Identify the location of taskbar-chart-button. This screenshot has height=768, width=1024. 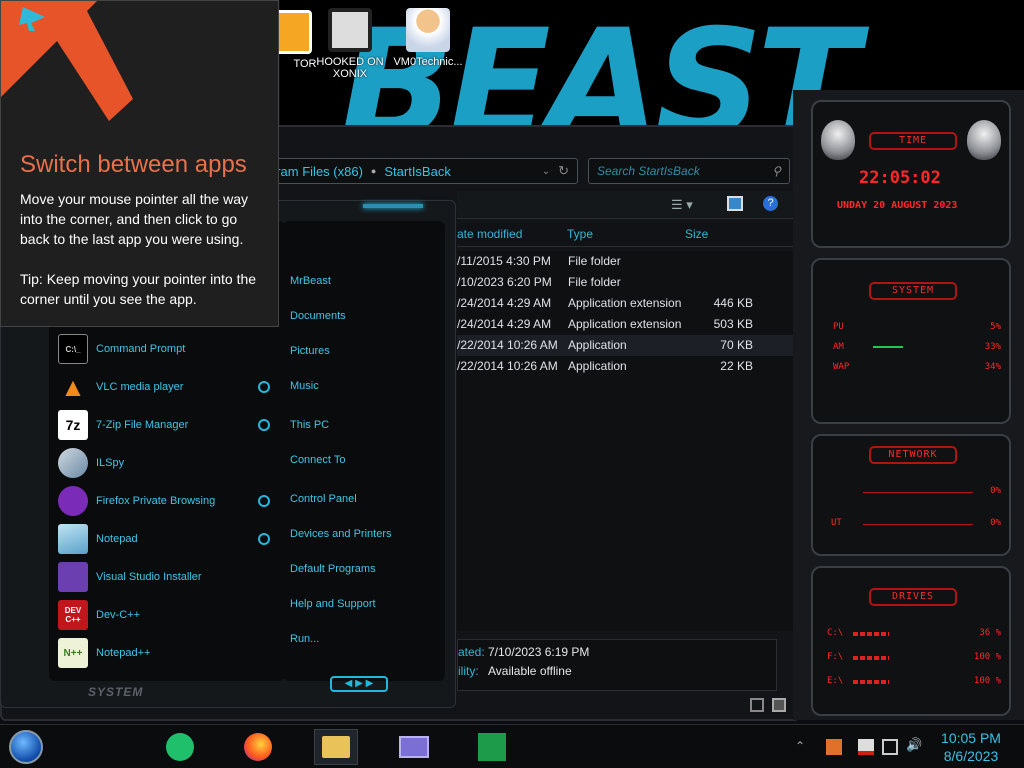
(492, 747).